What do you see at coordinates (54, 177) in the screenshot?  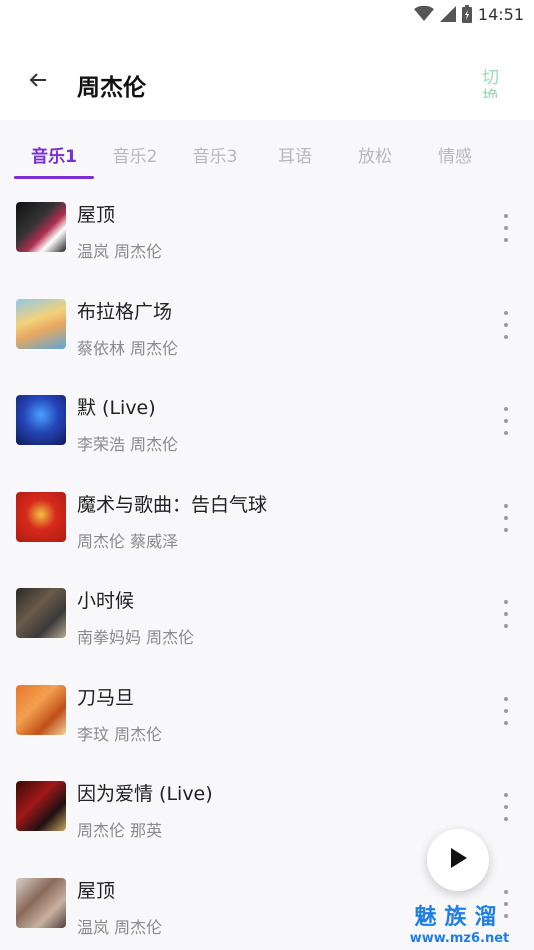 I see `tab-indicator` at bounding box center [54, 177].